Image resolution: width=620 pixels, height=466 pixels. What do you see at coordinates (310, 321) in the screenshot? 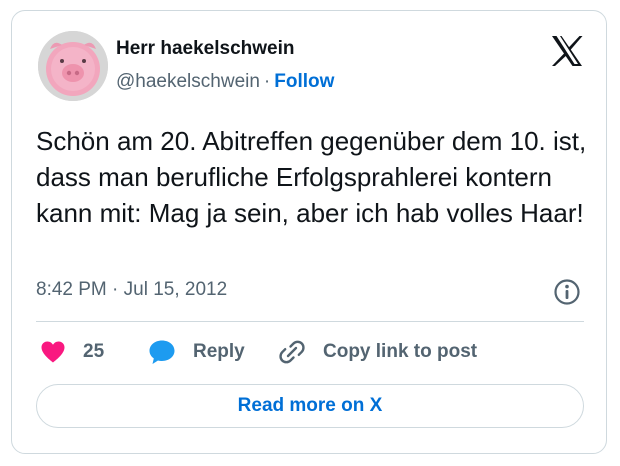
I see `divider` at bounding box center [310, 321].